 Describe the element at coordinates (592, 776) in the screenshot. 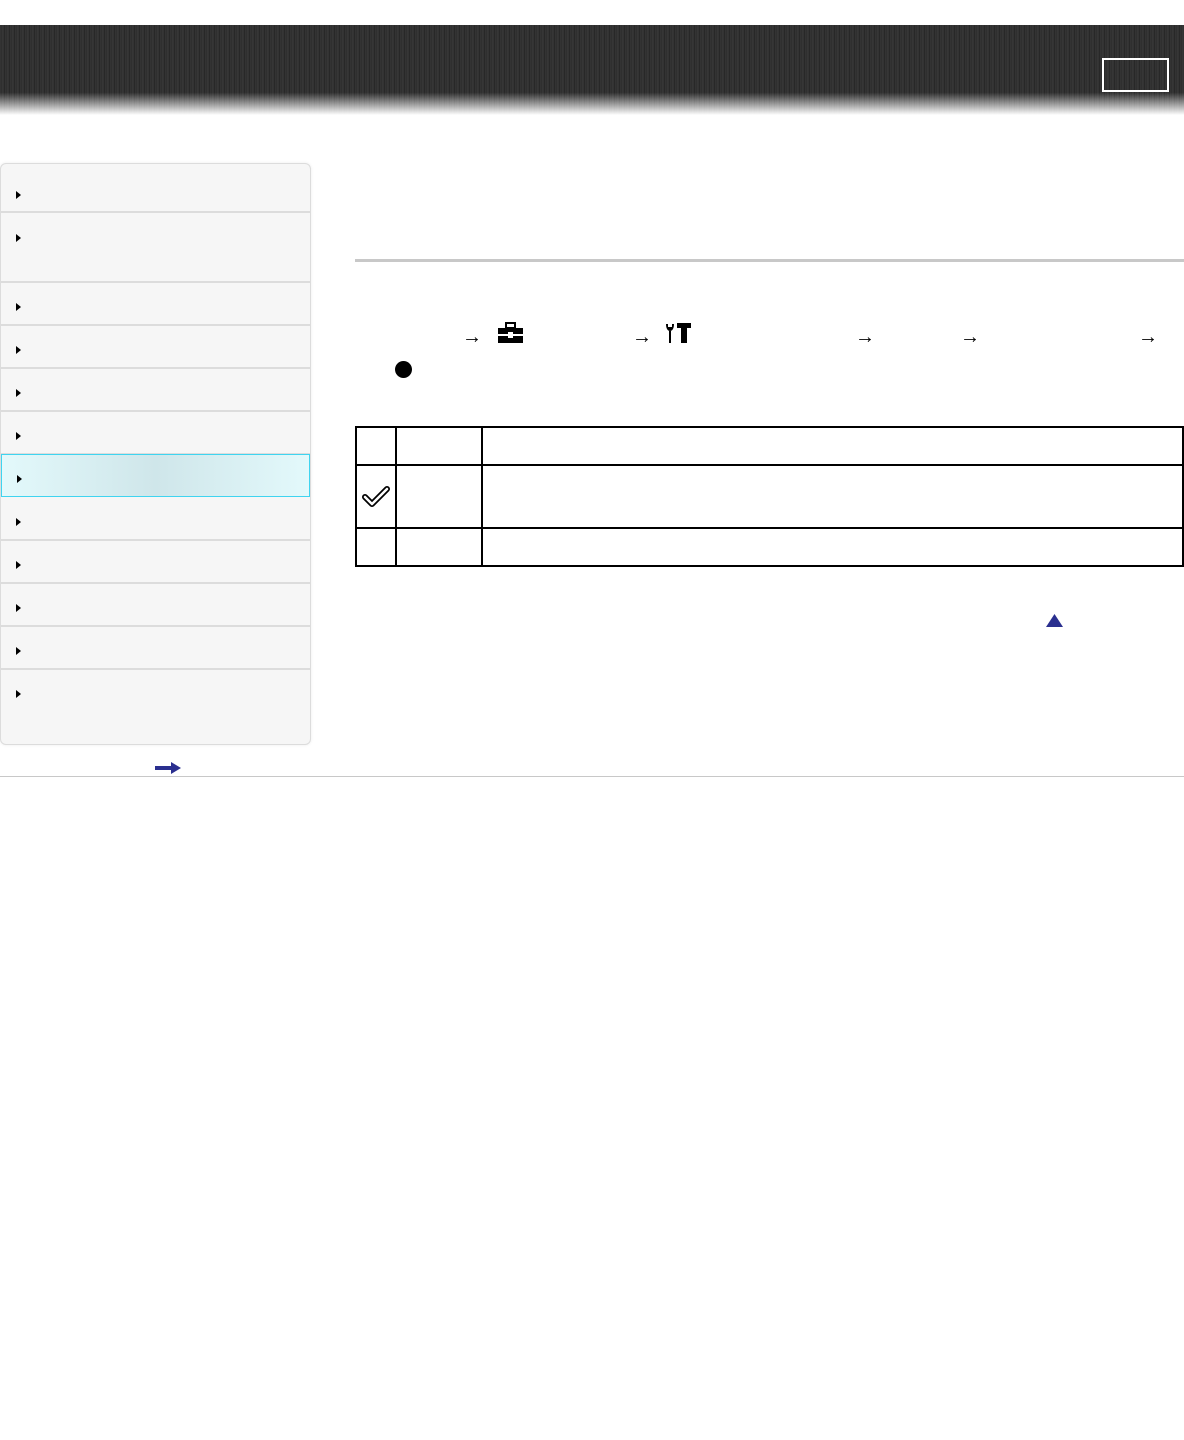

I see `footer-divider` at that location.